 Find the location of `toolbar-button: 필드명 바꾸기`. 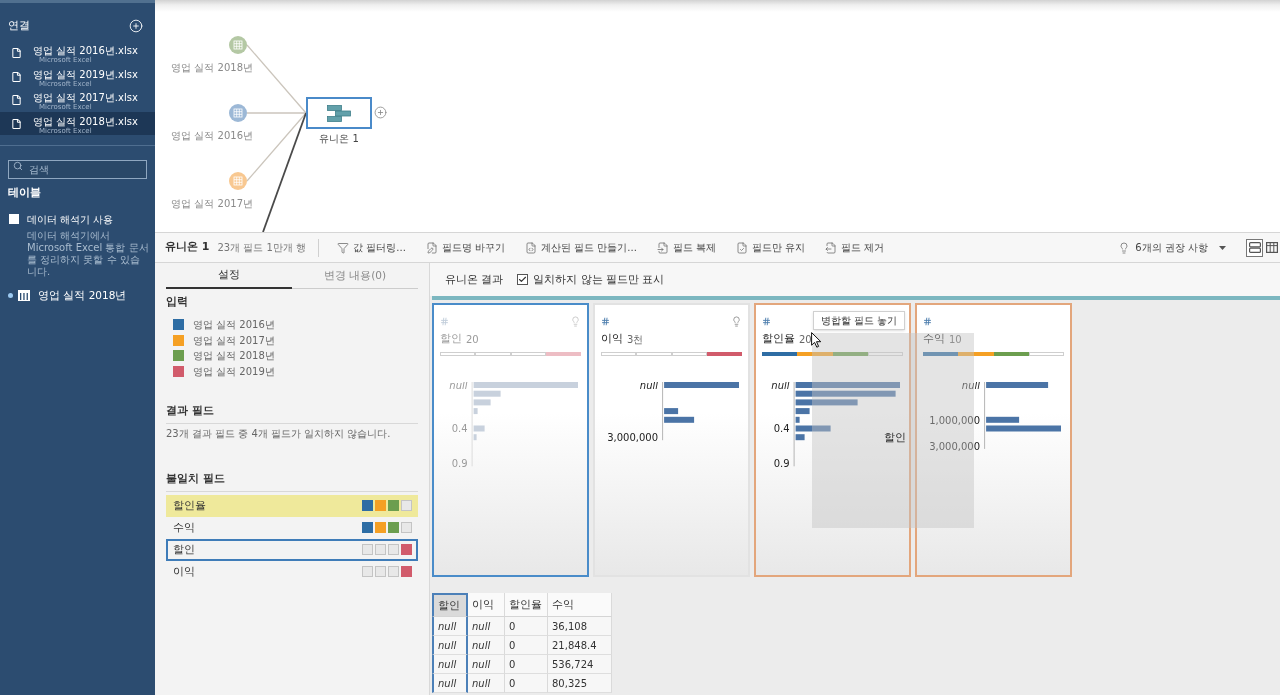

toolbar-button: 필드명 바꾸기 is located at coordinates (465, 247).